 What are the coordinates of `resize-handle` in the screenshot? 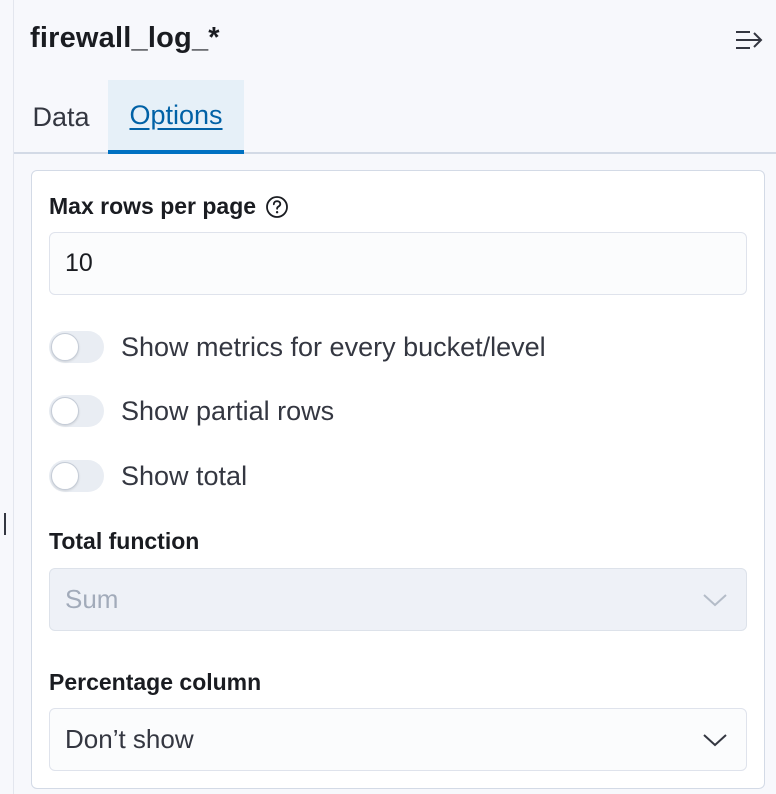 It's located at (5, 524).